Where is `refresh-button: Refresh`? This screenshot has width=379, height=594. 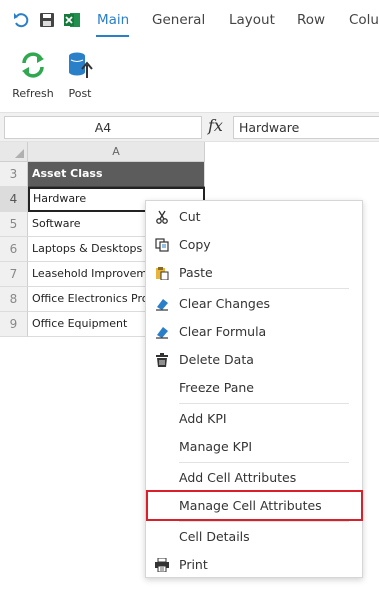 refresh-button: Refresh is located at coordinates (33, 74).